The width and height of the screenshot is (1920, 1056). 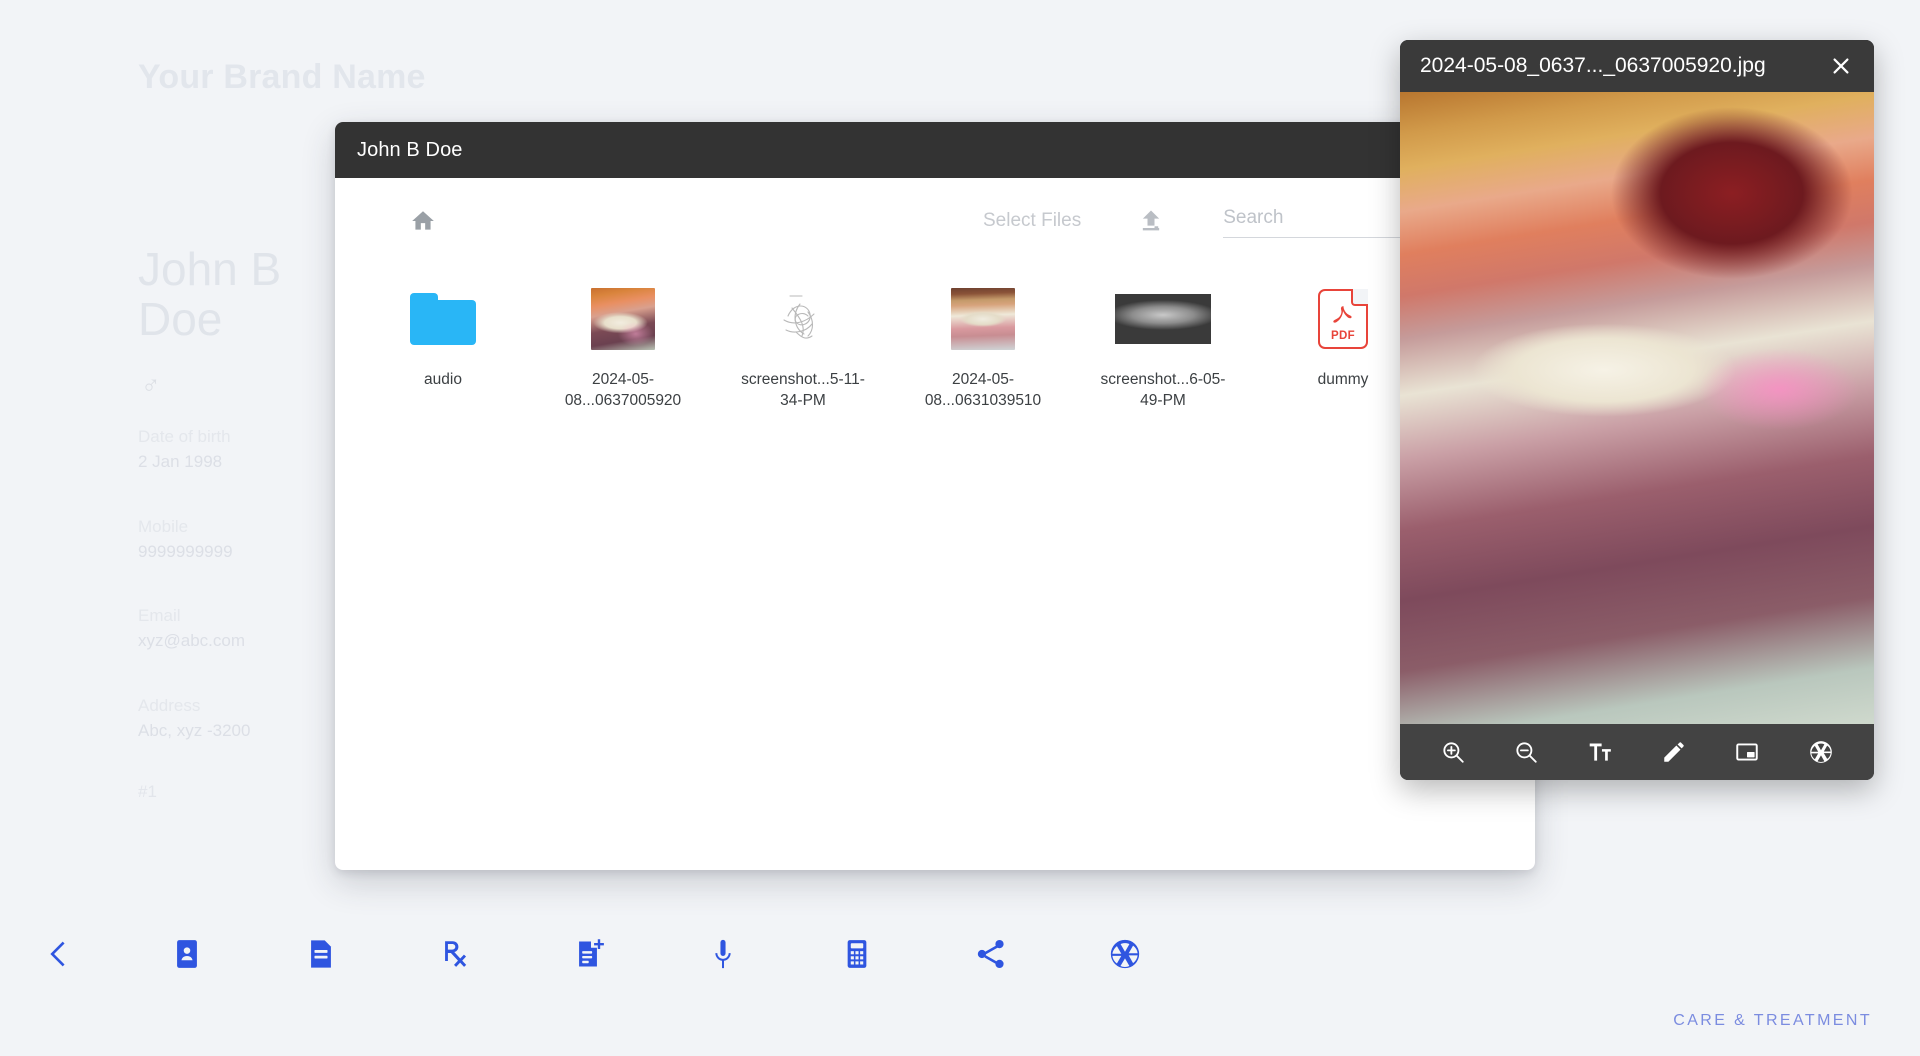 I want to click on home-icon, so click(x=423, y=221).